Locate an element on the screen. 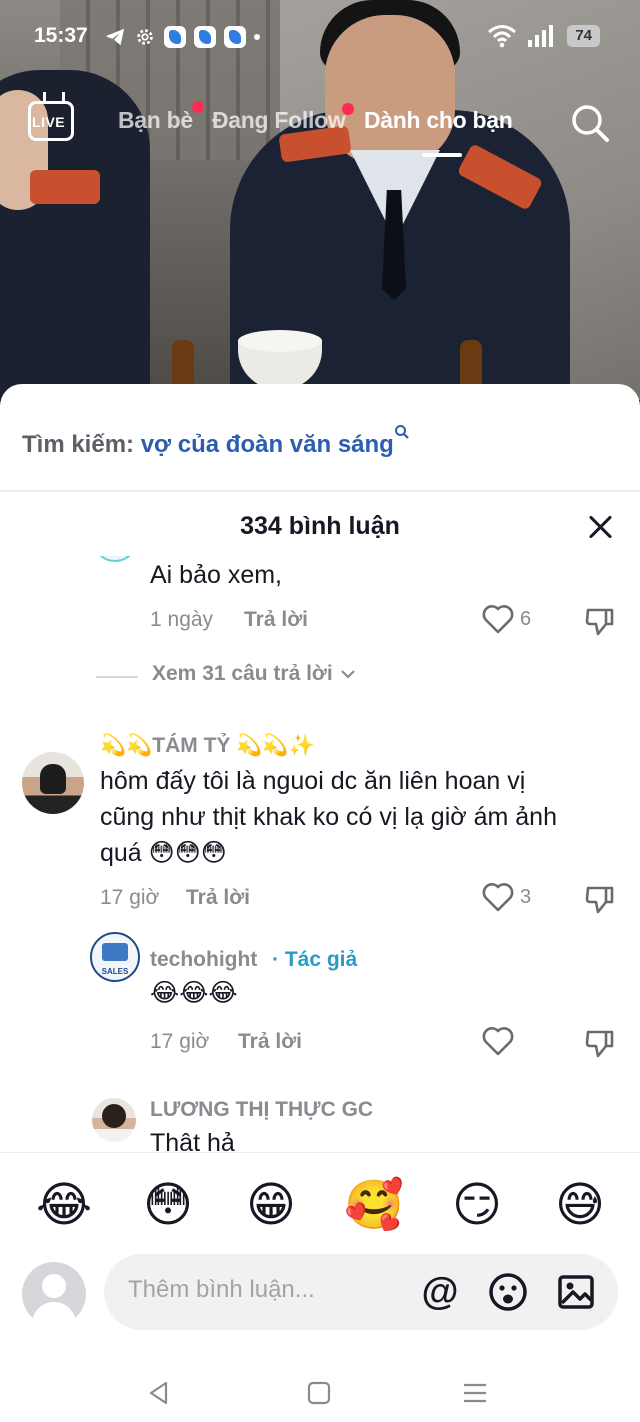  comment-author: LƯƠNG THỊ THỰC GC is located at coordinates (261, 1110).